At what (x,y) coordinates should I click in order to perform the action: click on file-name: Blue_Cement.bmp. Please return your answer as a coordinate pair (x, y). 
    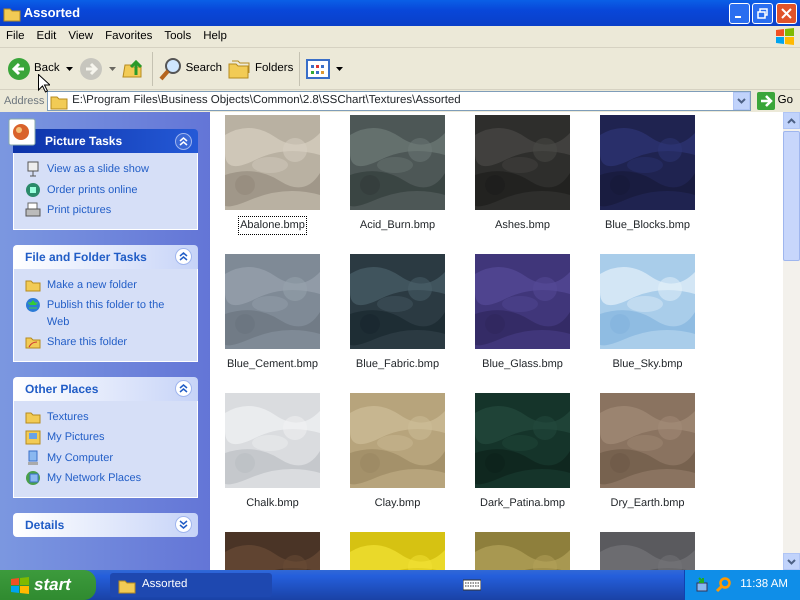
    Looking at the image, I should click on (272, 364).